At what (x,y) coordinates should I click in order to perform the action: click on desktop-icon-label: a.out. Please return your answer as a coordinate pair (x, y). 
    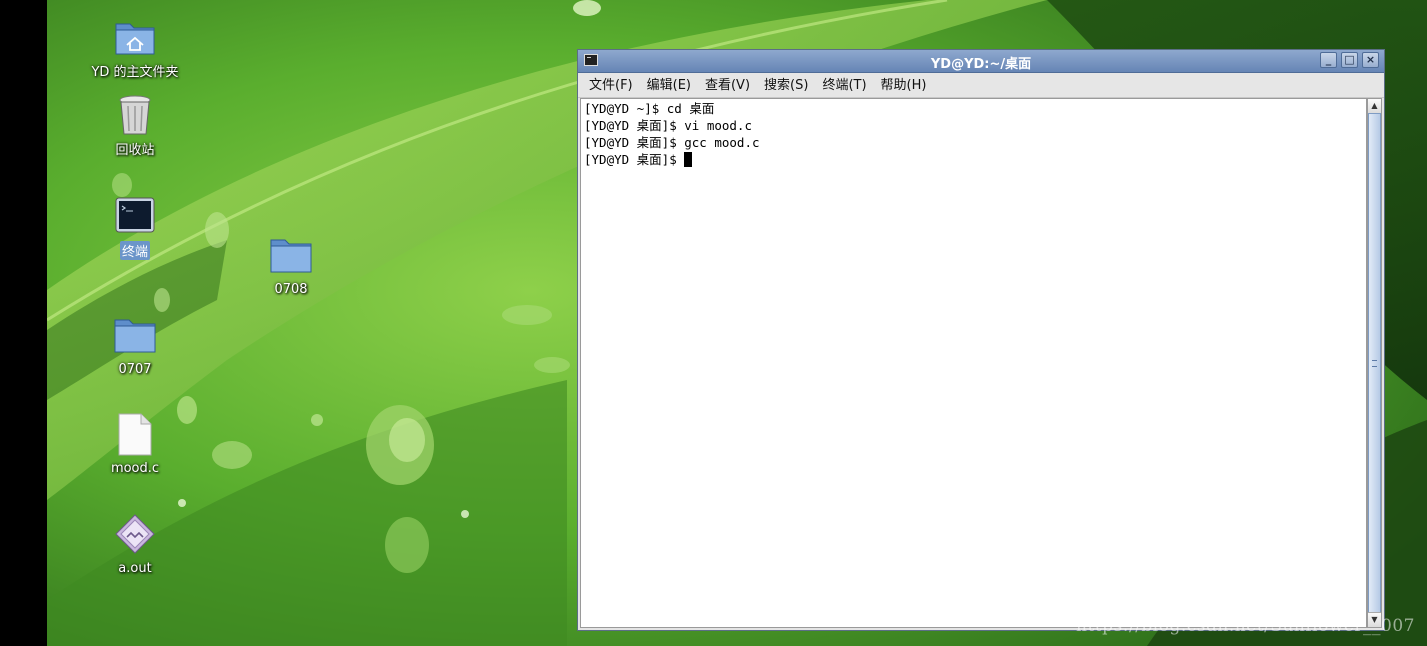
    Looking at the image, I should click on (135, 568).